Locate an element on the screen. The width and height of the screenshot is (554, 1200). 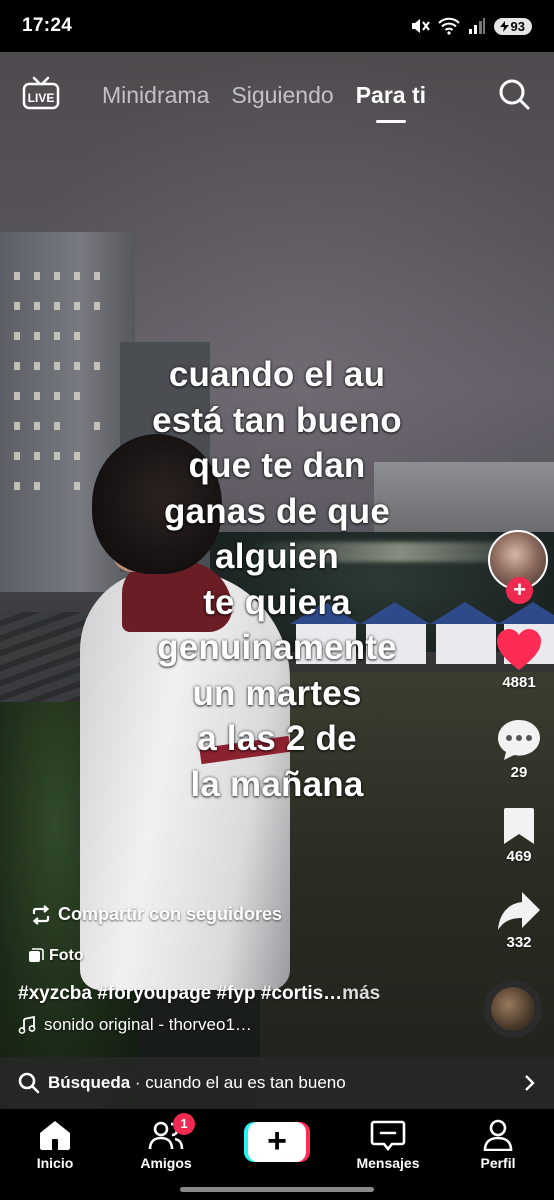
save-count: 469 is located at coordinates (519, 856).